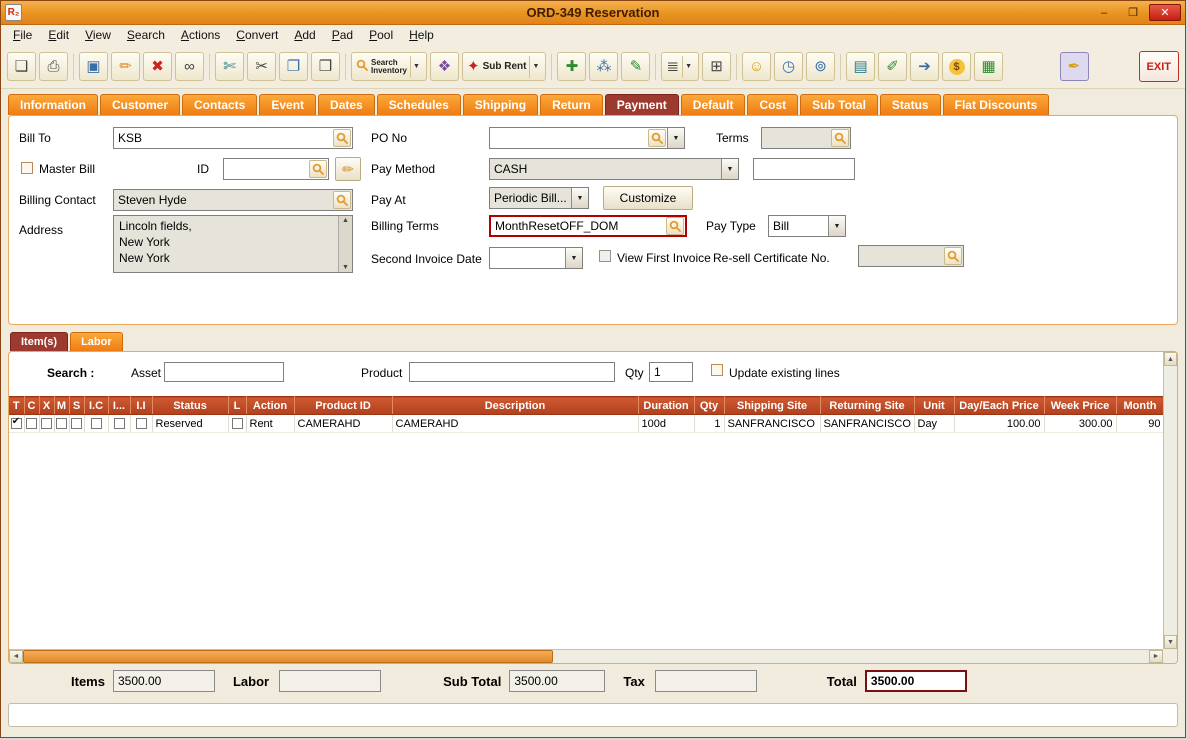  Describe the element at coordinates (270, 405) in the screenshot. I see `col-header-action: Action` at that location.